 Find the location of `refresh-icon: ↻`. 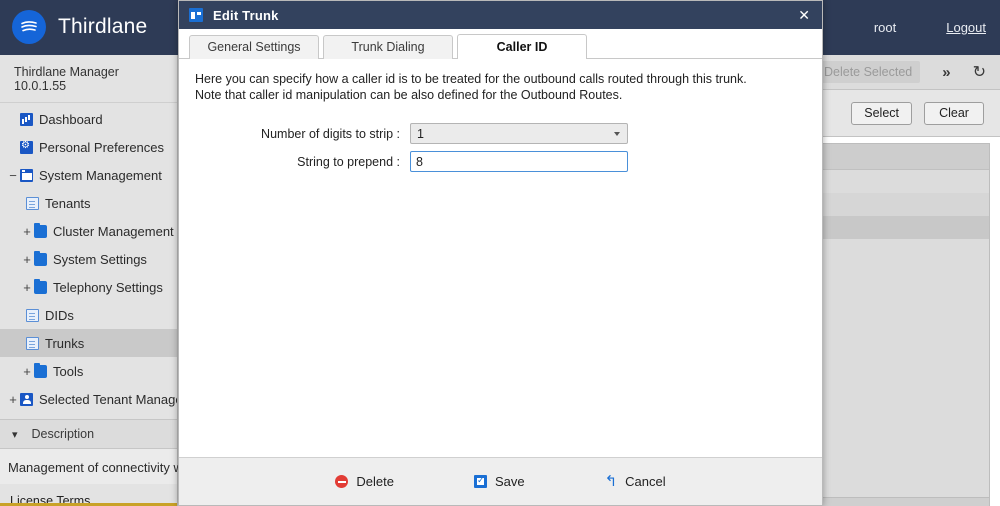

refresh-icon: ↻ is located at coordinates (979, 72).